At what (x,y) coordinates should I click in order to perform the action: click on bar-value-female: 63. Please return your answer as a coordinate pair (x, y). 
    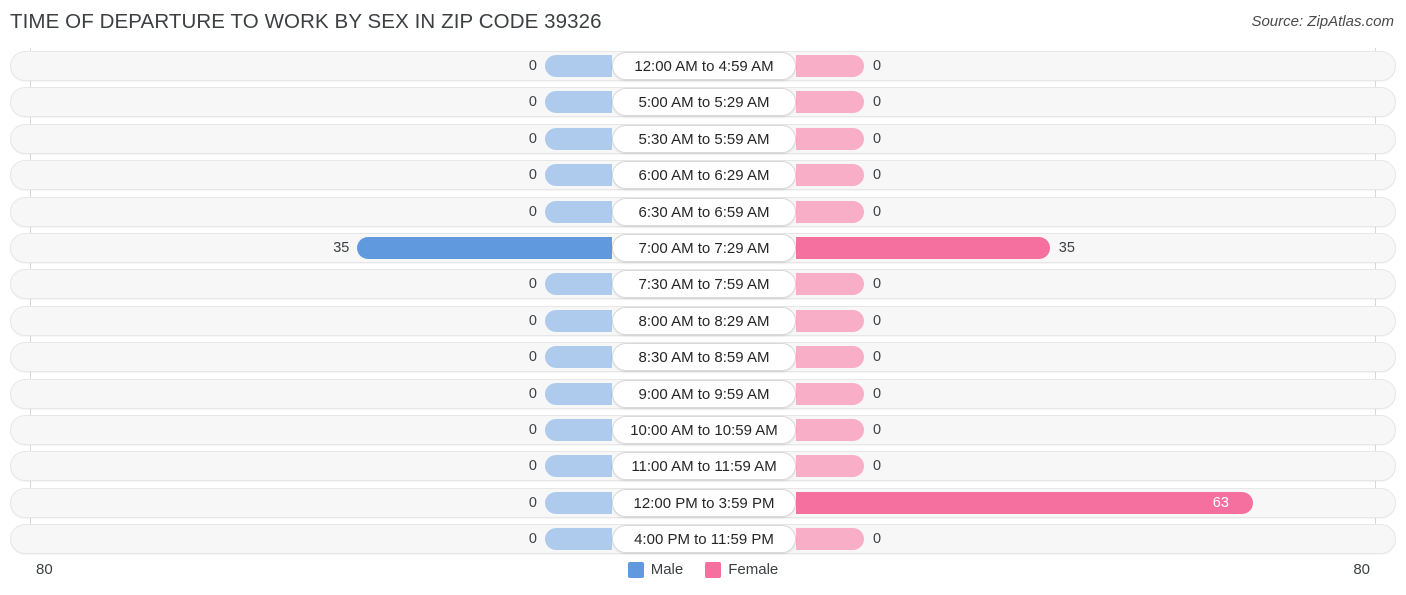
    Looking at the image, I should click on (1220, 502).